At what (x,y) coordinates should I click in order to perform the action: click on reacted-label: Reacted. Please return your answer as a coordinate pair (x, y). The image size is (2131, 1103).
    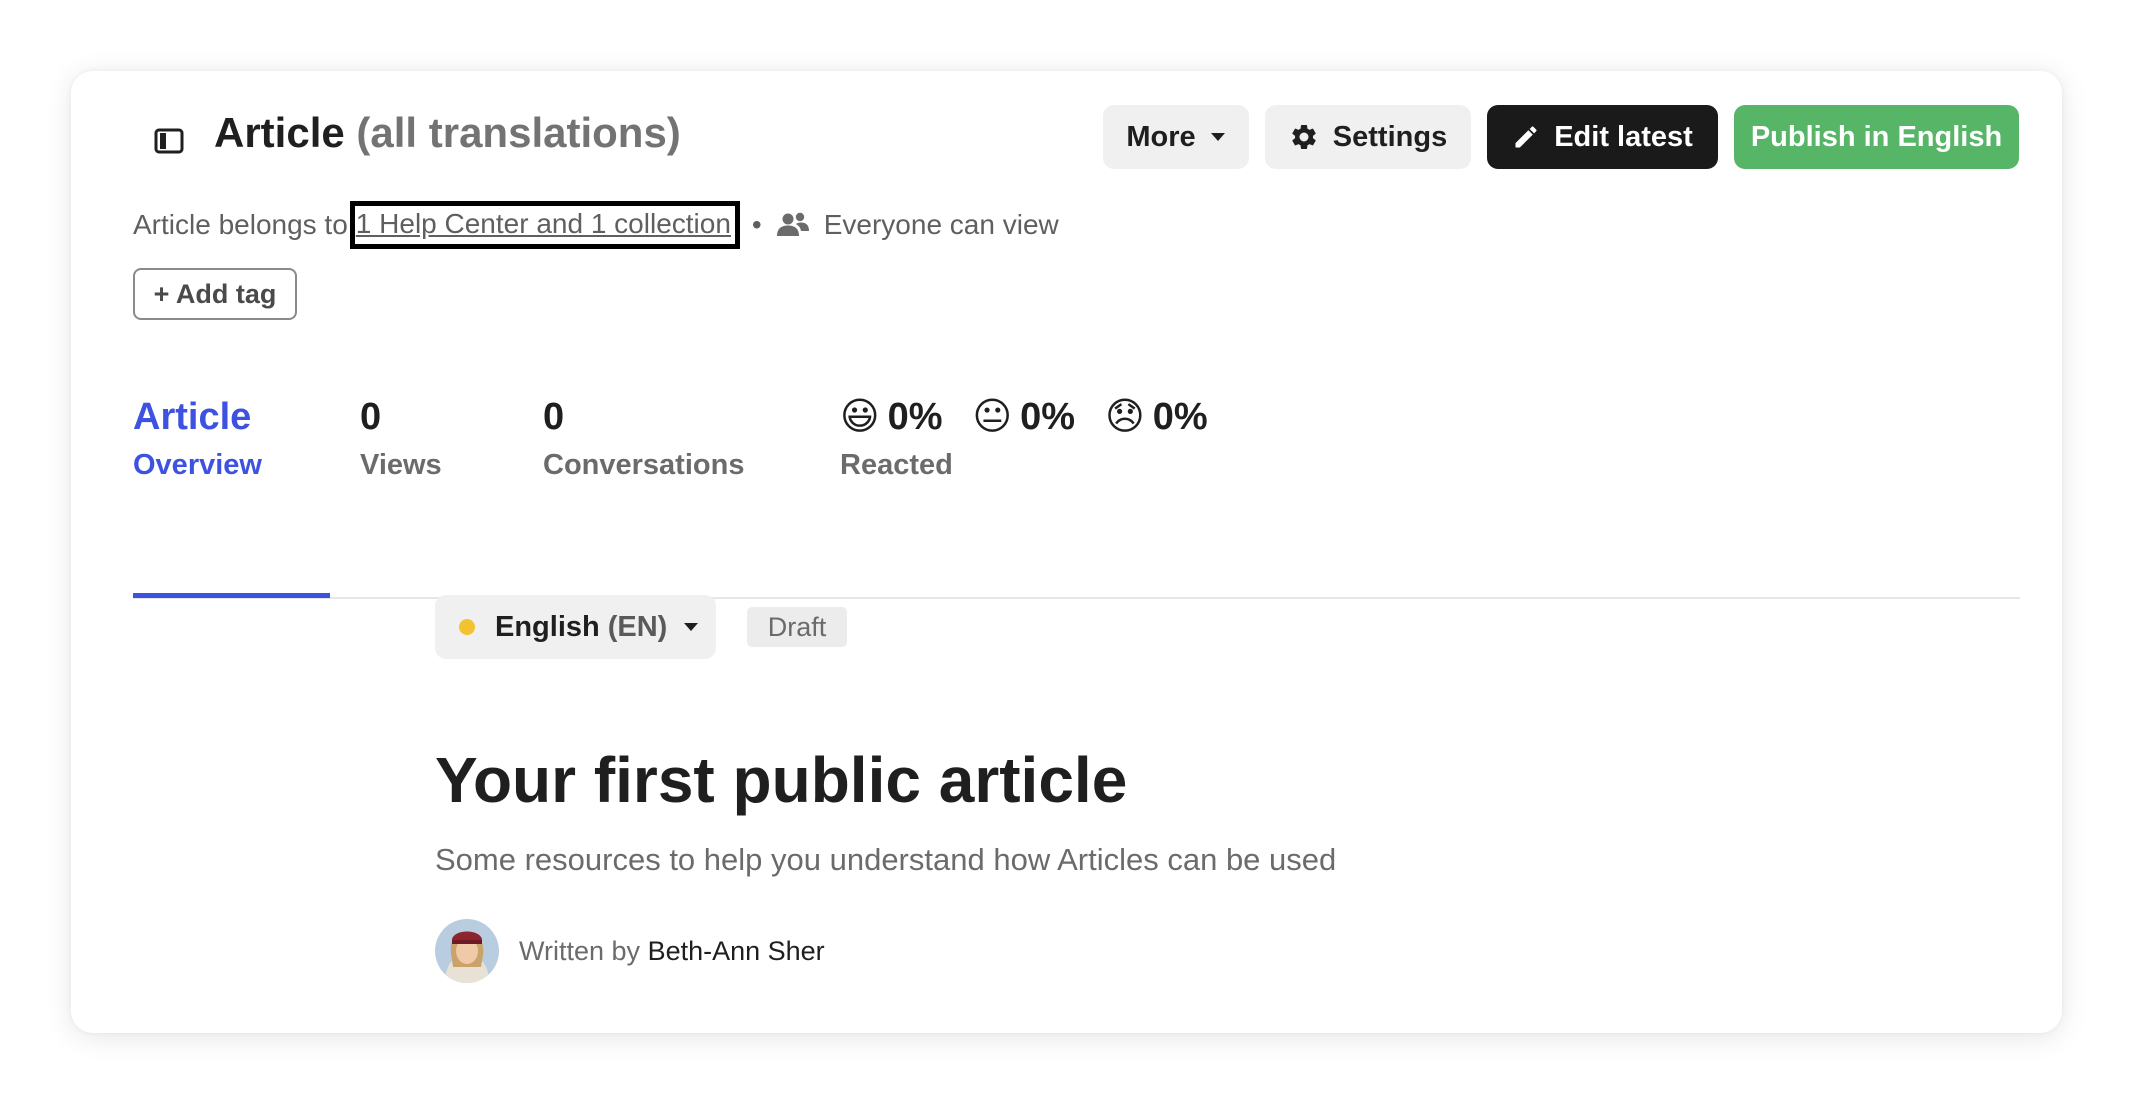
    Looking at the image, I should click on (896, 465).